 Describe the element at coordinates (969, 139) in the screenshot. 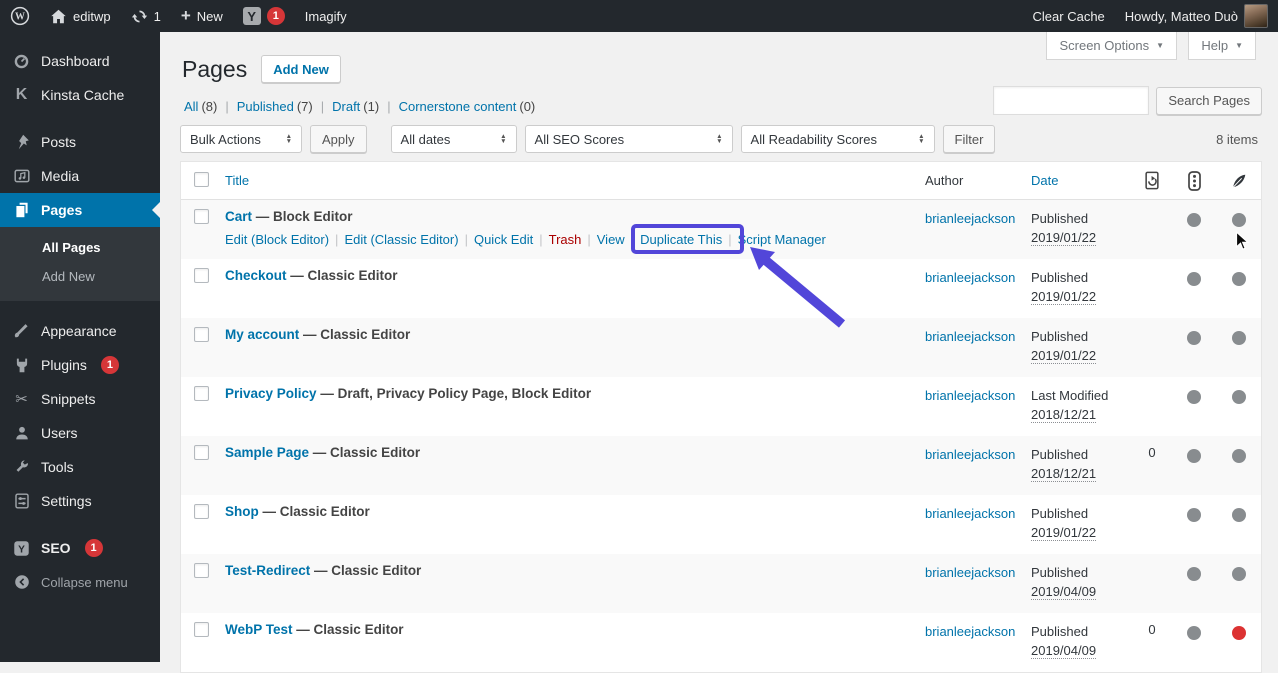

I see `filter-button: Filter` at that location.